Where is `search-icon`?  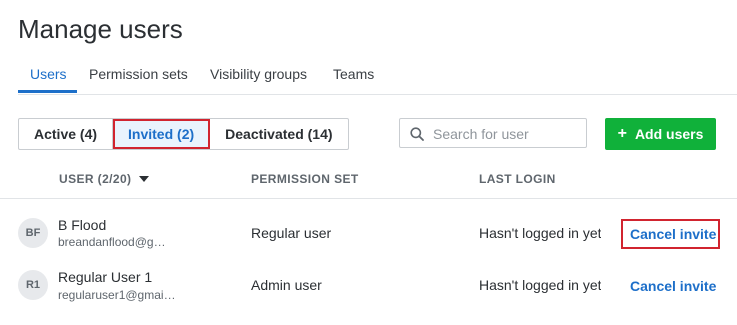 search-icon is located at coordinates (417, 134).